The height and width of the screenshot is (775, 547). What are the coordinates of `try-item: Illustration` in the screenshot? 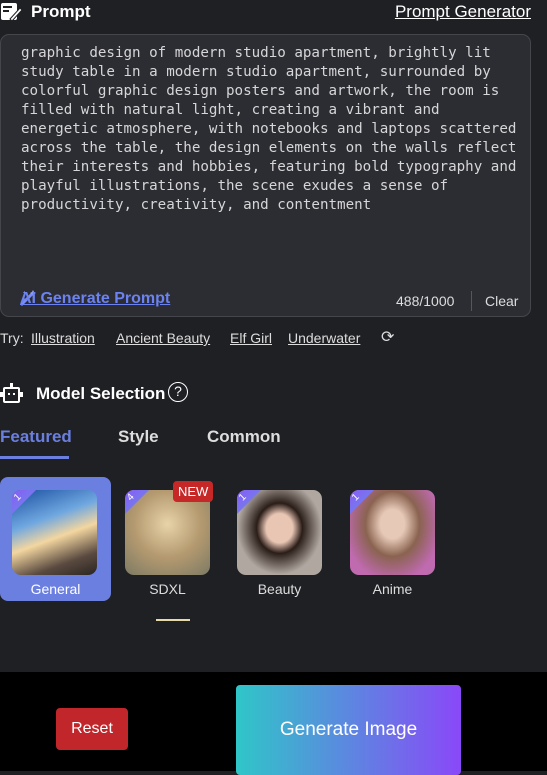 It's located at (63, 338).